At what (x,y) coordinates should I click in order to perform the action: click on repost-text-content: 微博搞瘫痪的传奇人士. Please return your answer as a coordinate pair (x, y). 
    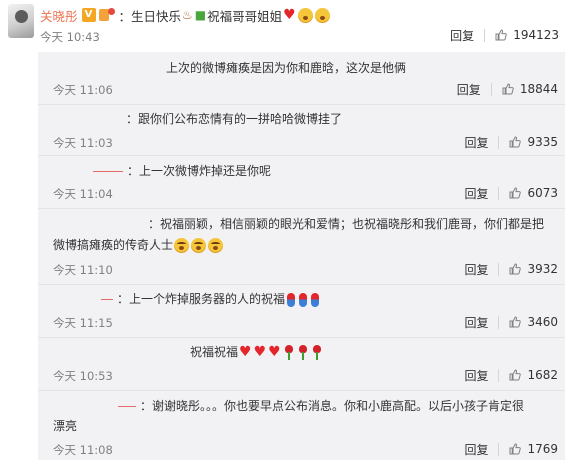
    Looking at the image, I should click on (113, 245).